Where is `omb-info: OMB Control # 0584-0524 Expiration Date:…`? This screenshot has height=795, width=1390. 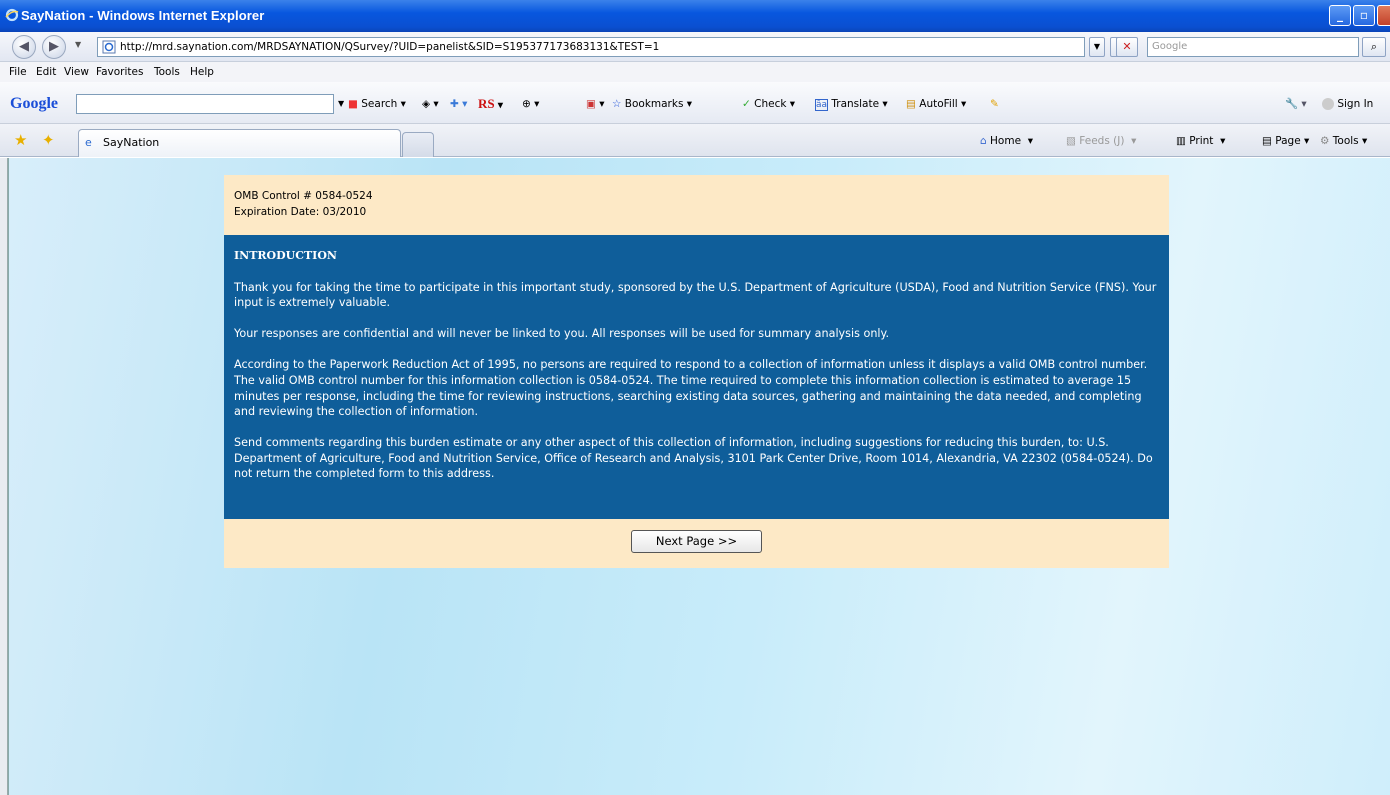
omb-info: OMB Control # 0584-0524 Expiration Date:… is located at coordinates (303, 204).